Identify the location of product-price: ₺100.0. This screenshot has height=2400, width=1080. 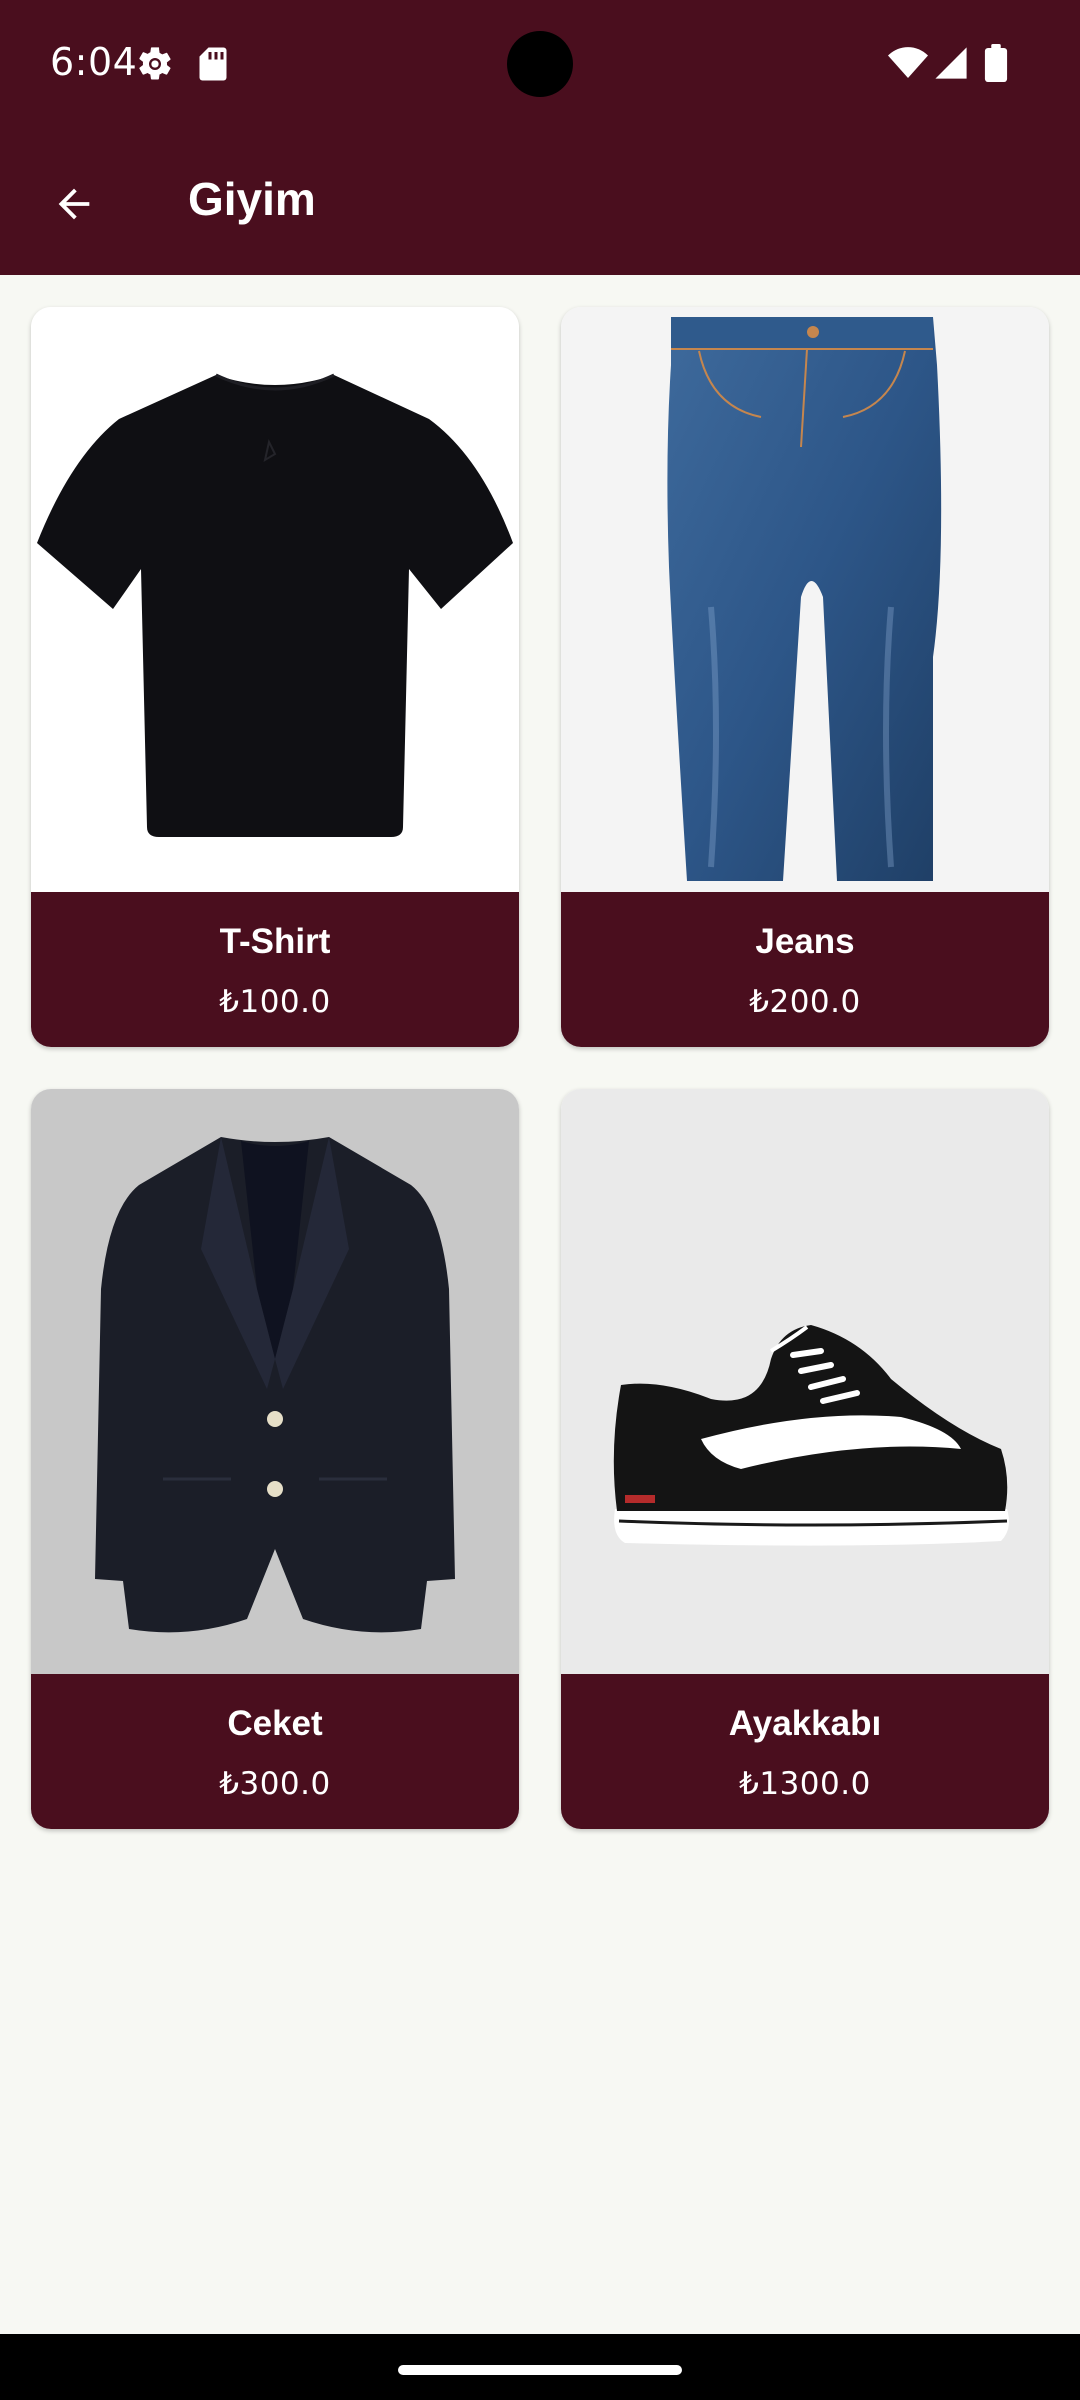
(275, 1002).